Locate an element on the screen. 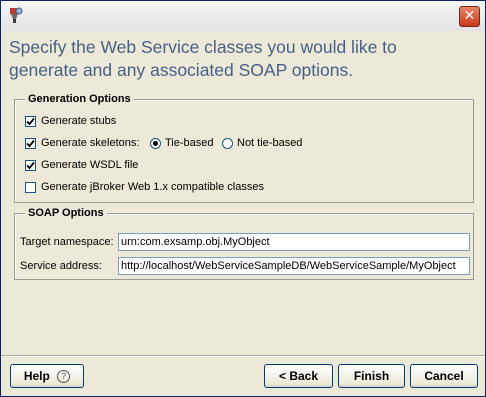 This screenshot has width=486, height=397. cancel-button: Cancel is located at coordinates (444, 376).